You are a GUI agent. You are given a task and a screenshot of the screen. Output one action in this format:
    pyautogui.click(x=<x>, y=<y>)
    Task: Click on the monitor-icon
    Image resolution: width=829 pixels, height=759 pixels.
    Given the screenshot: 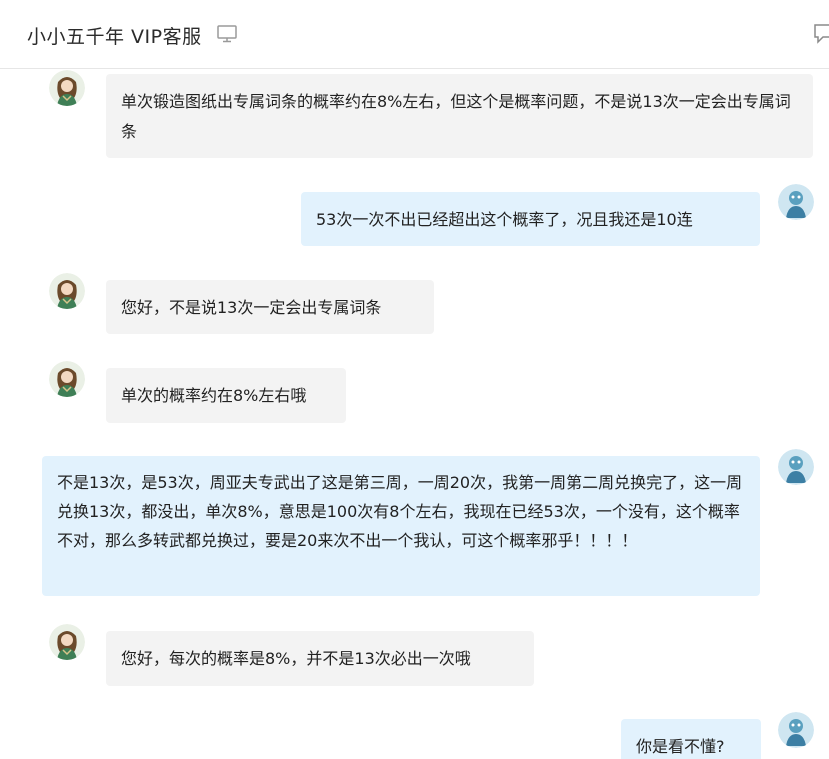 What is the action you would take?
    pyautogui.click(x=227, y=34)
    